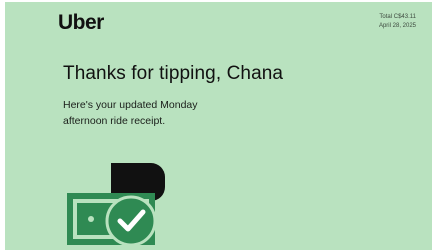  I want to click on subtext-line-1: Here's your updated Monday, so click(130, 105).